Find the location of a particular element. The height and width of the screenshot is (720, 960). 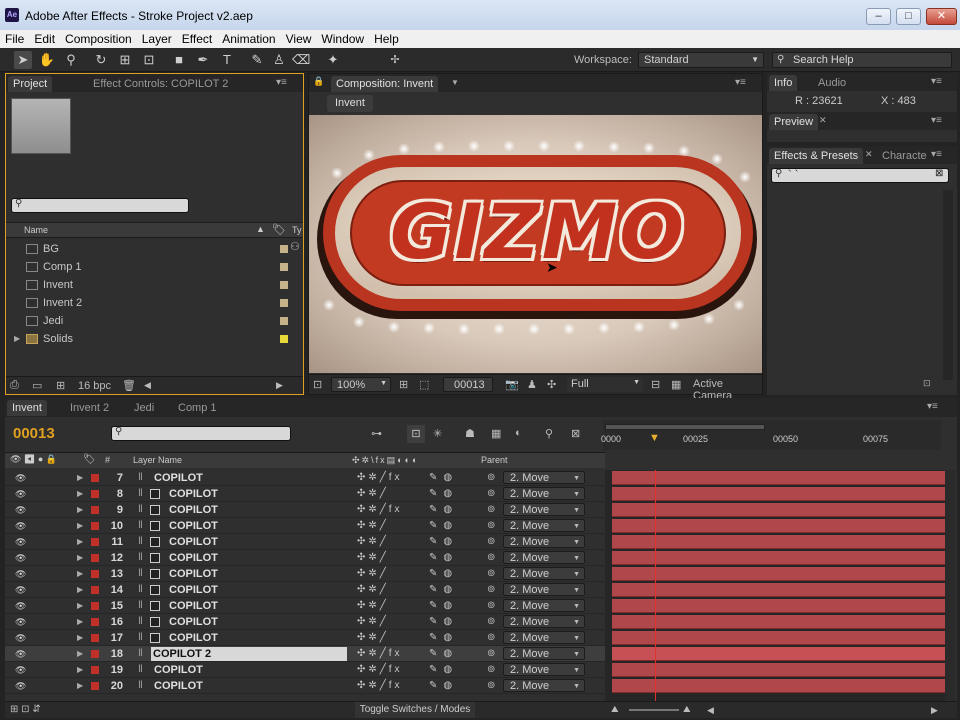

toggle-transparency-grid-icon: ▦ is located at coordinates (676, 384).